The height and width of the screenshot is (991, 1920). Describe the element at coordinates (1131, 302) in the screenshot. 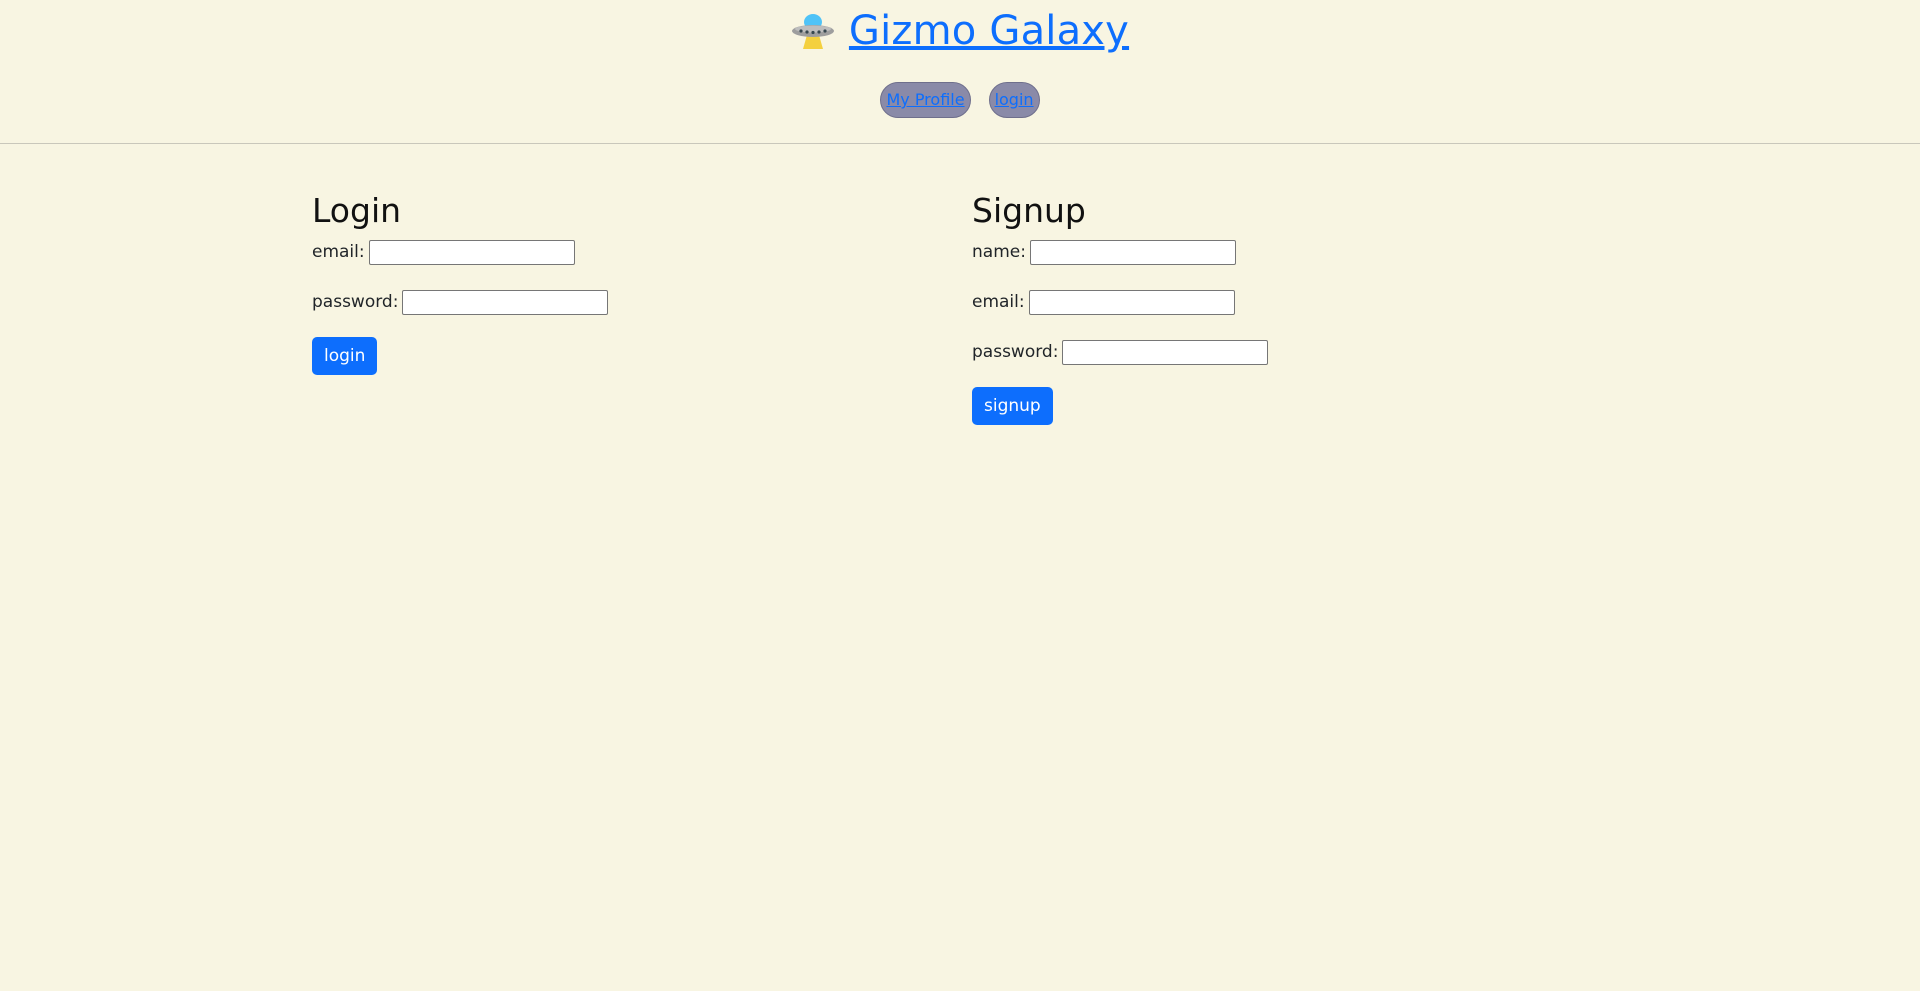

I see `signup-email-field` at that location.